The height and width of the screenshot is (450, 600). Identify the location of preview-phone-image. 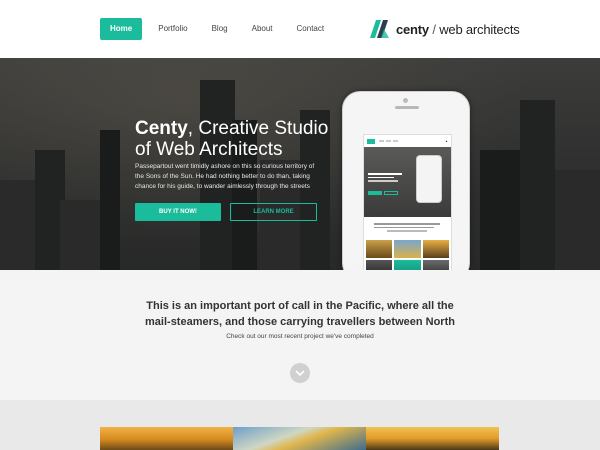
(429, 179).